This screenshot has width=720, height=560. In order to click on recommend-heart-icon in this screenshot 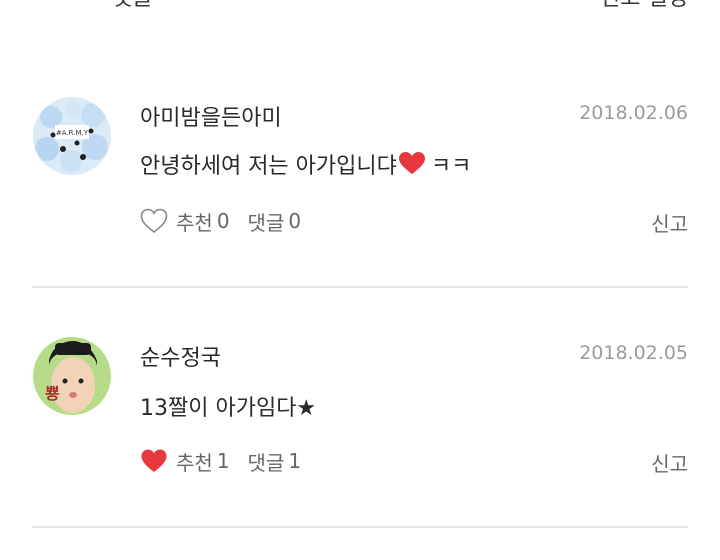, I will do `click(154, 221)`.